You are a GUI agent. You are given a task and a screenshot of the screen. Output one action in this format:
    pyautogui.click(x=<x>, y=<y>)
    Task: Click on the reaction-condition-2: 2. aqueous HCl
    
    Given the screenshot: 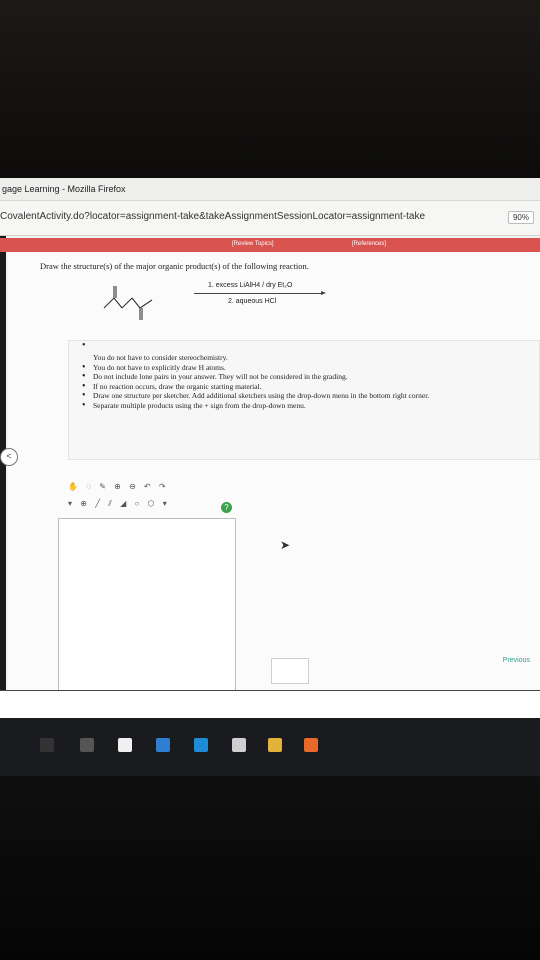 What is the action you would take?
    pyautogui.click(x=252, y=301)
    